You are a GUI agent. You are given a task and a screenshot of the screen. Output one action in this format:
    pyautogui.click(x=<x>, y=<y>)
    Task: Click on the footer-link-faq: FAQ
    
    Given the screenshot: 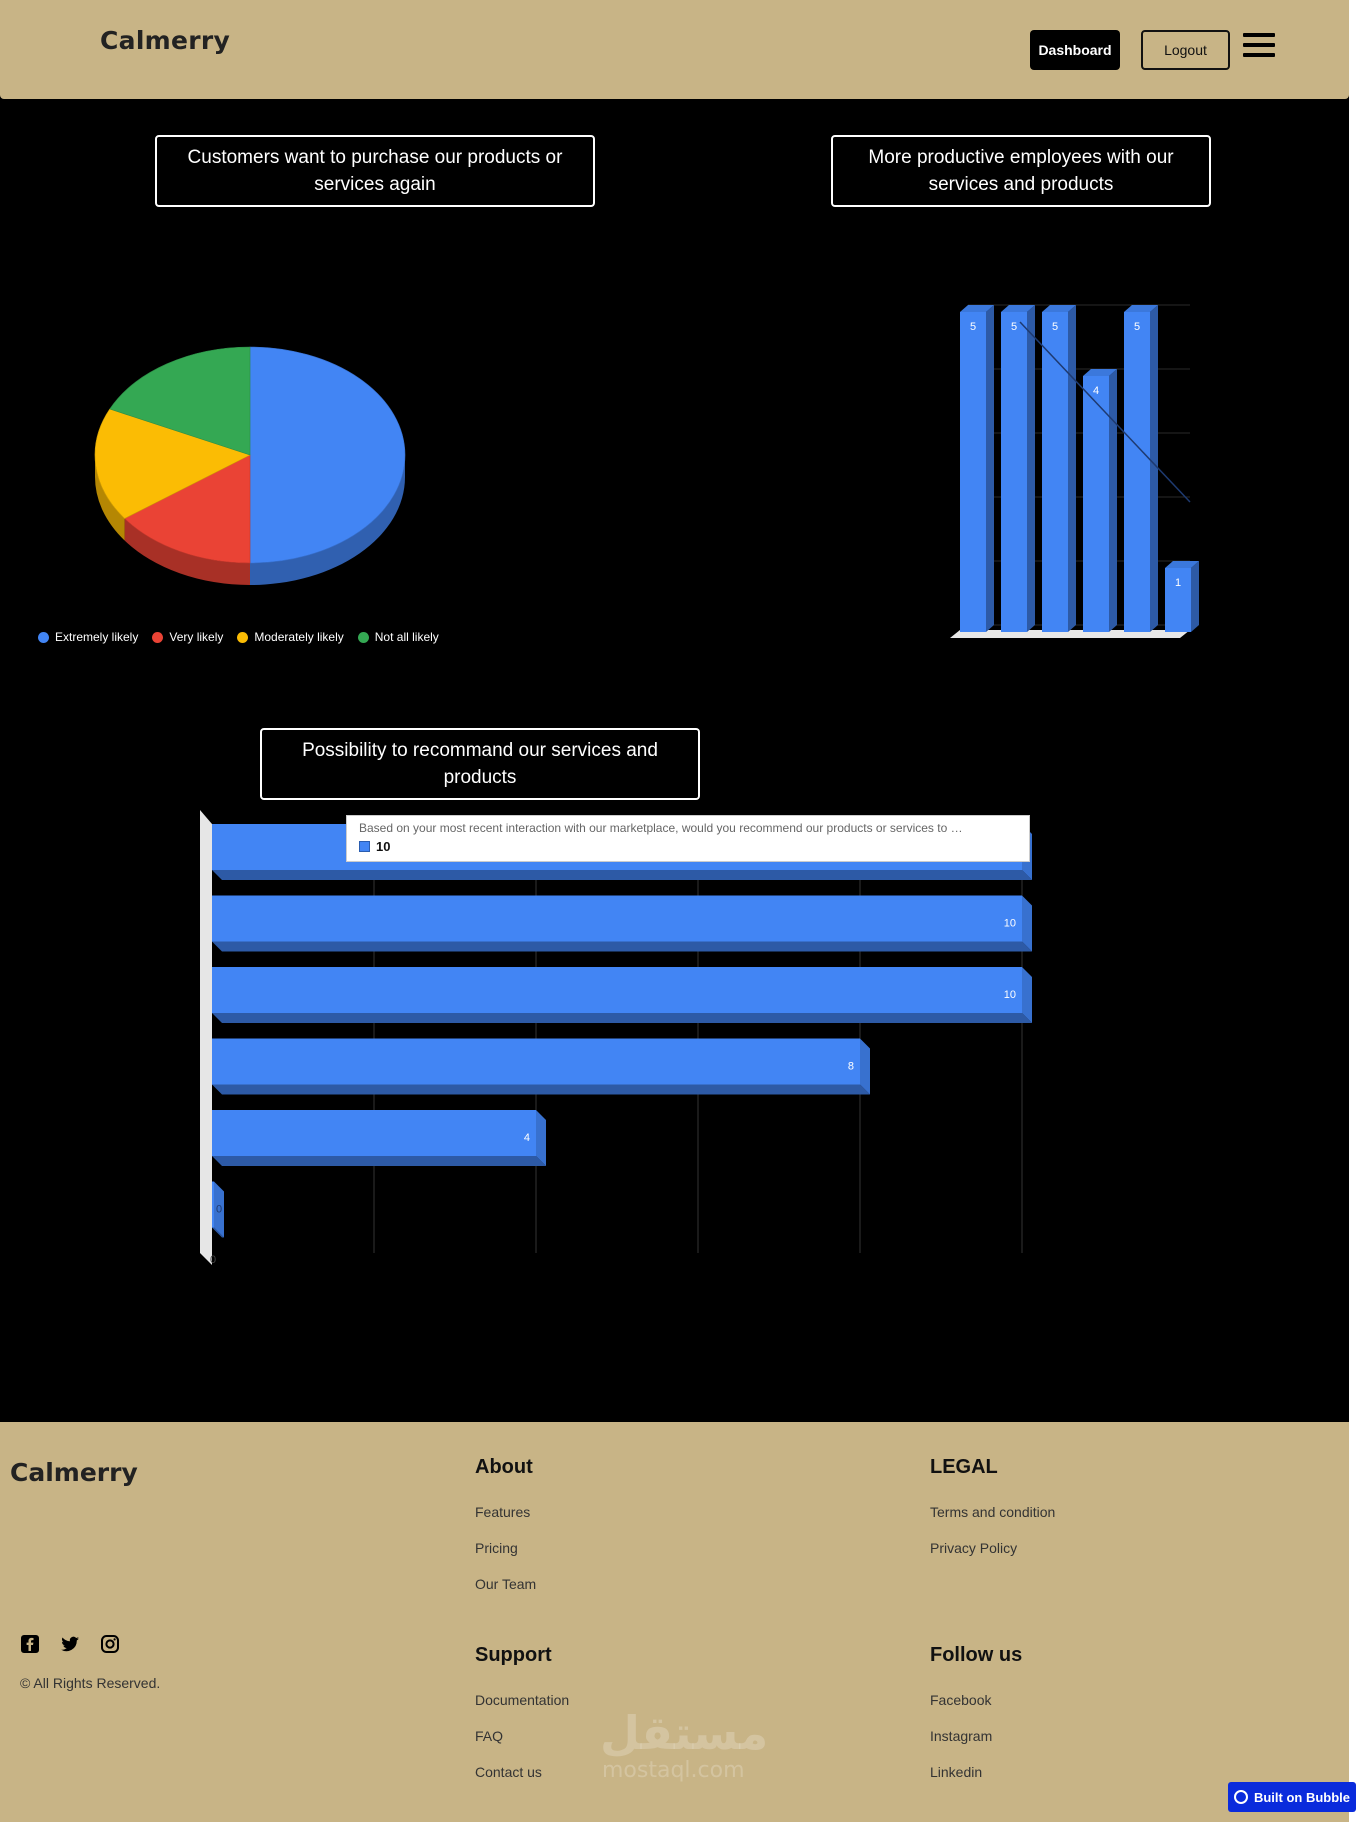 What is the action you would take?
    pyautogui.click(x=489, y=1736)
    